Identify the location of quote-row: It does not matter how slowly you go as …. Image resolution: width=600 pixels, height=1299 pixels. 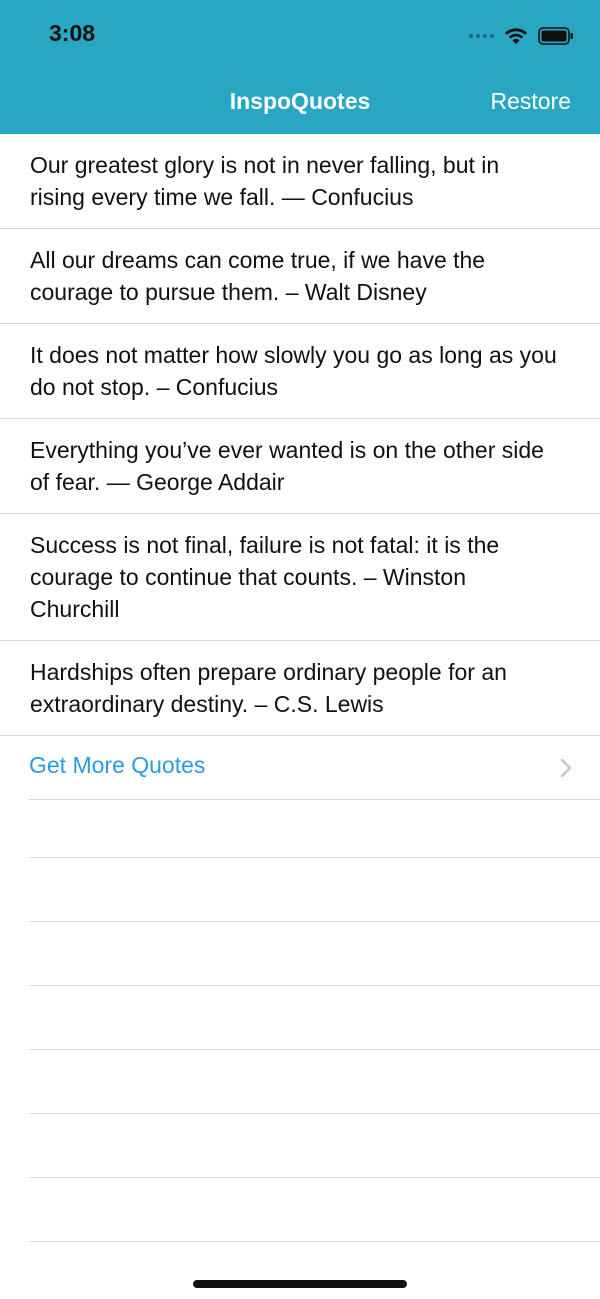
(300, 371).